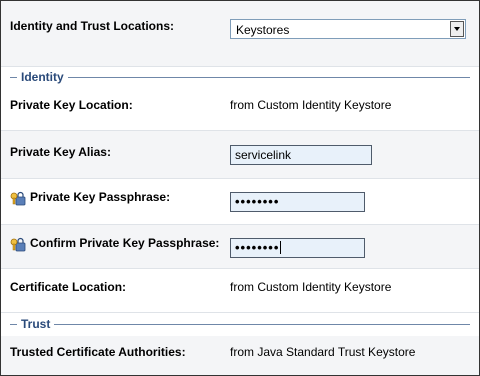 This screenshot has height=376, width=480. I want to click on confirm-passphrase-label: Confirm Private Key Passphrase:, so click(125, 243).